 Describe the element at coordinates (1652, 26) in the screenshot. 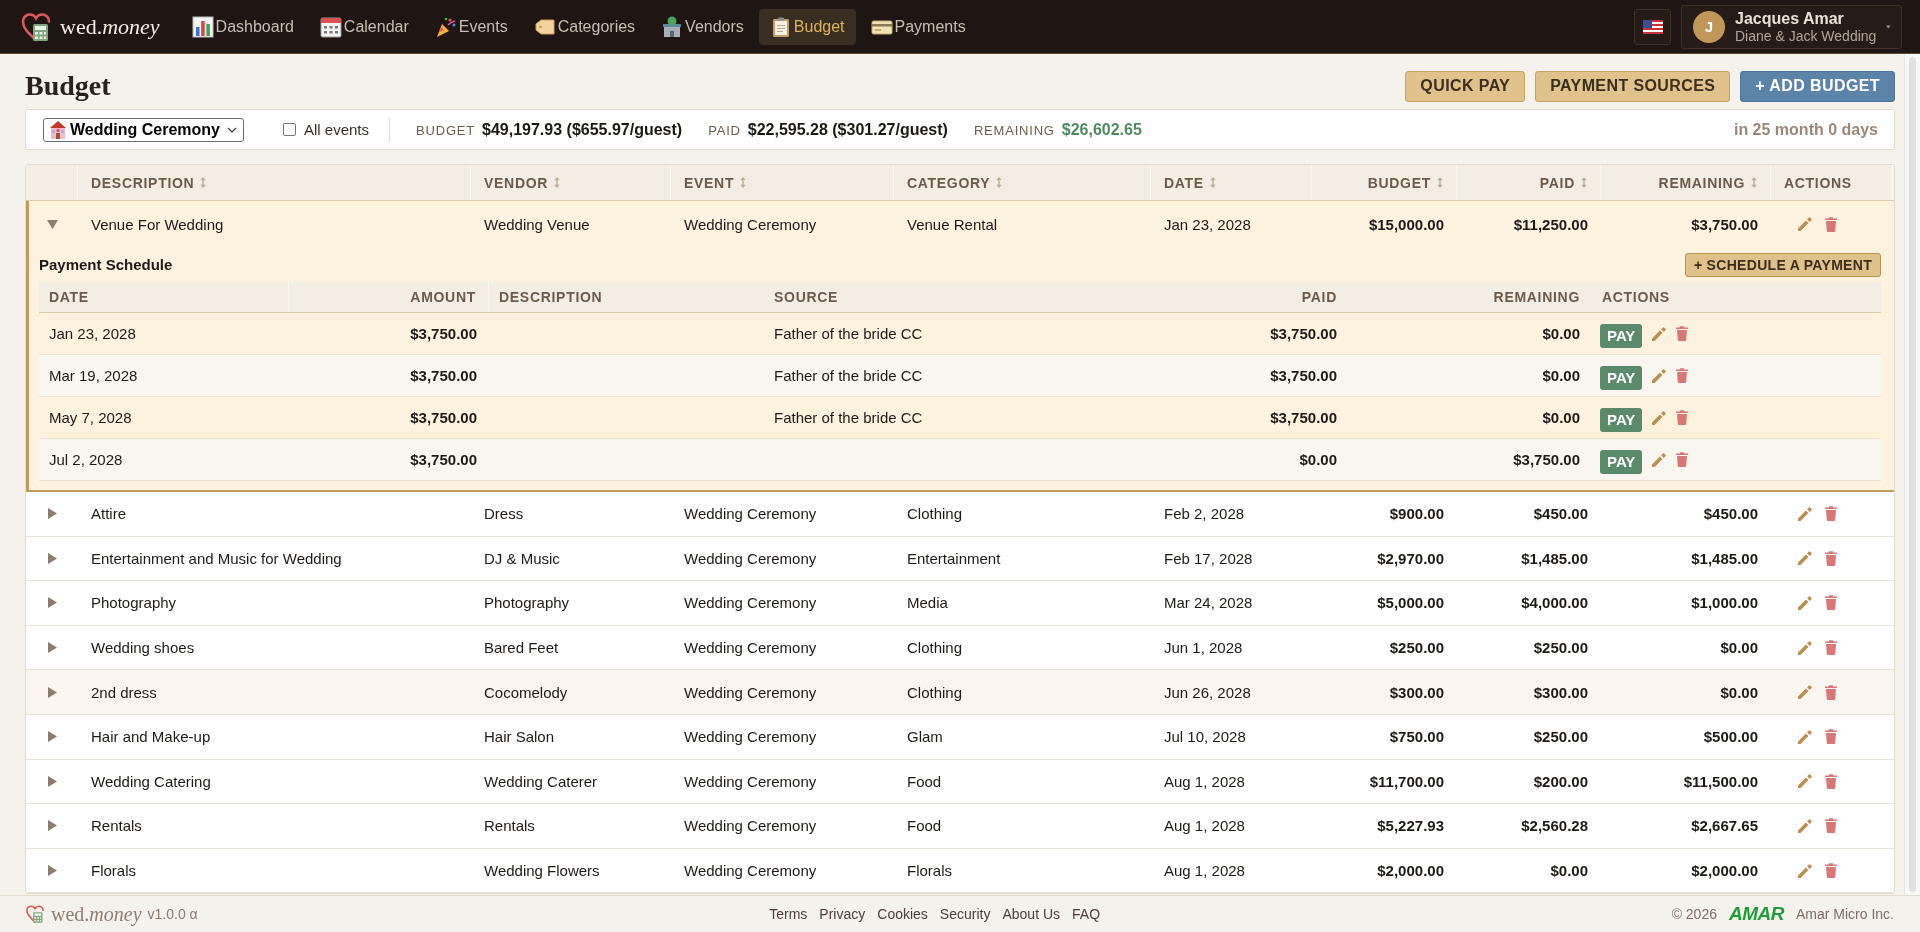

I see `language-button` at that location.